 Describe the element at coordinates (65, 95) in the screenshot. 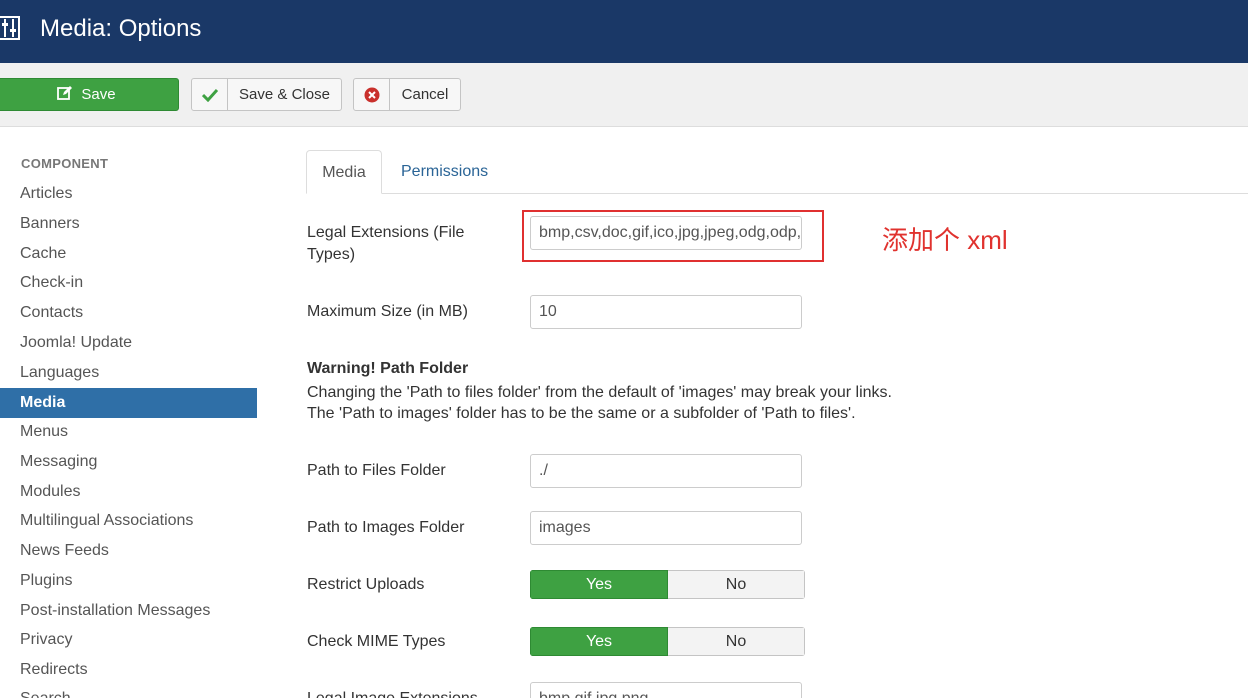

I see `edit-icon` at that location.